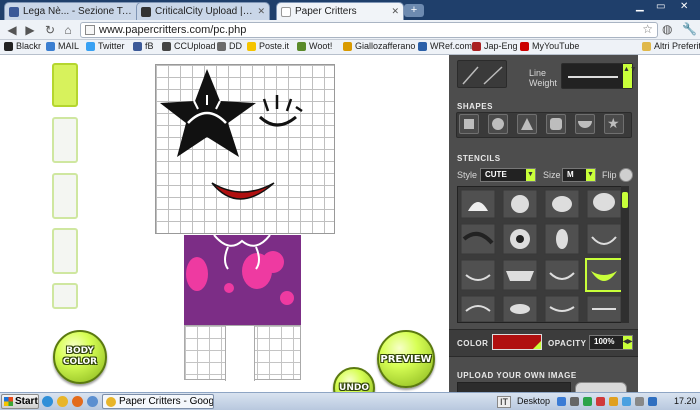 Image resolution: width=700 pixels, height=410 pixels. Describe the element at coordinates (630, 76) in the screenshot. I see `stepper-icon: ▲▼` at that location.